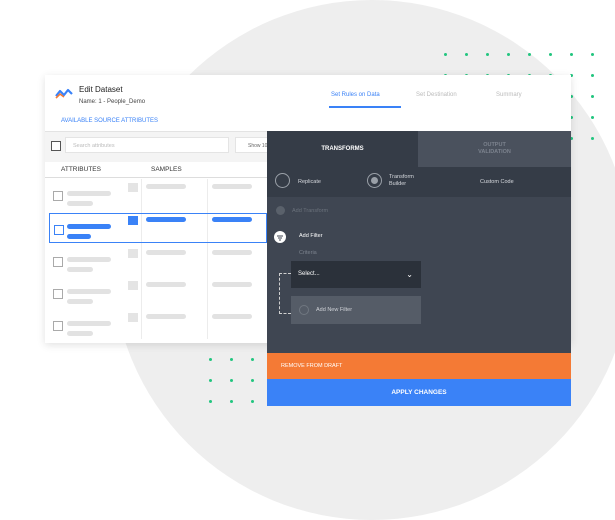 The image size is (615, 520). Describe the element at coordinates (355, 95) in the screenshot. I see `step-set-rules: Set Rules on Data` at that location.